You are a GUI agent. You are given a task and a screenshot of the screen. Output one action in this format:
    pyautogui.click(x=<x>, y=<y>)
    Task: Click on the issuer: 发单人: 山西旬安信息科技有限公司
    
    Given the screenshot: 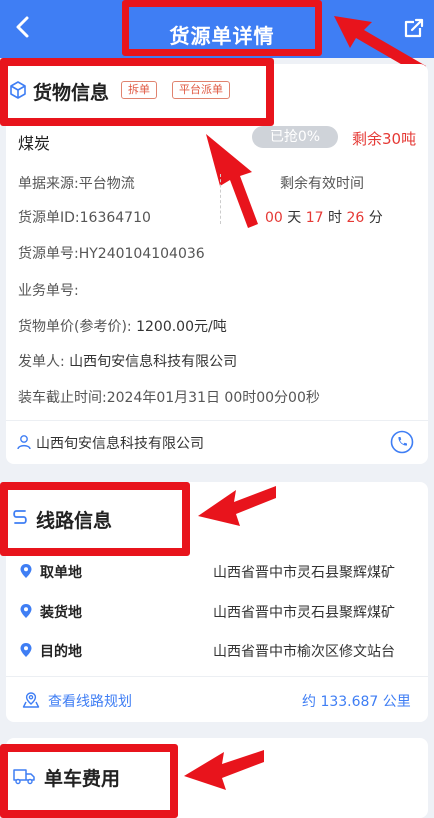 What is the action you would take?
    pyautogui.click(x=127, y=361)
    